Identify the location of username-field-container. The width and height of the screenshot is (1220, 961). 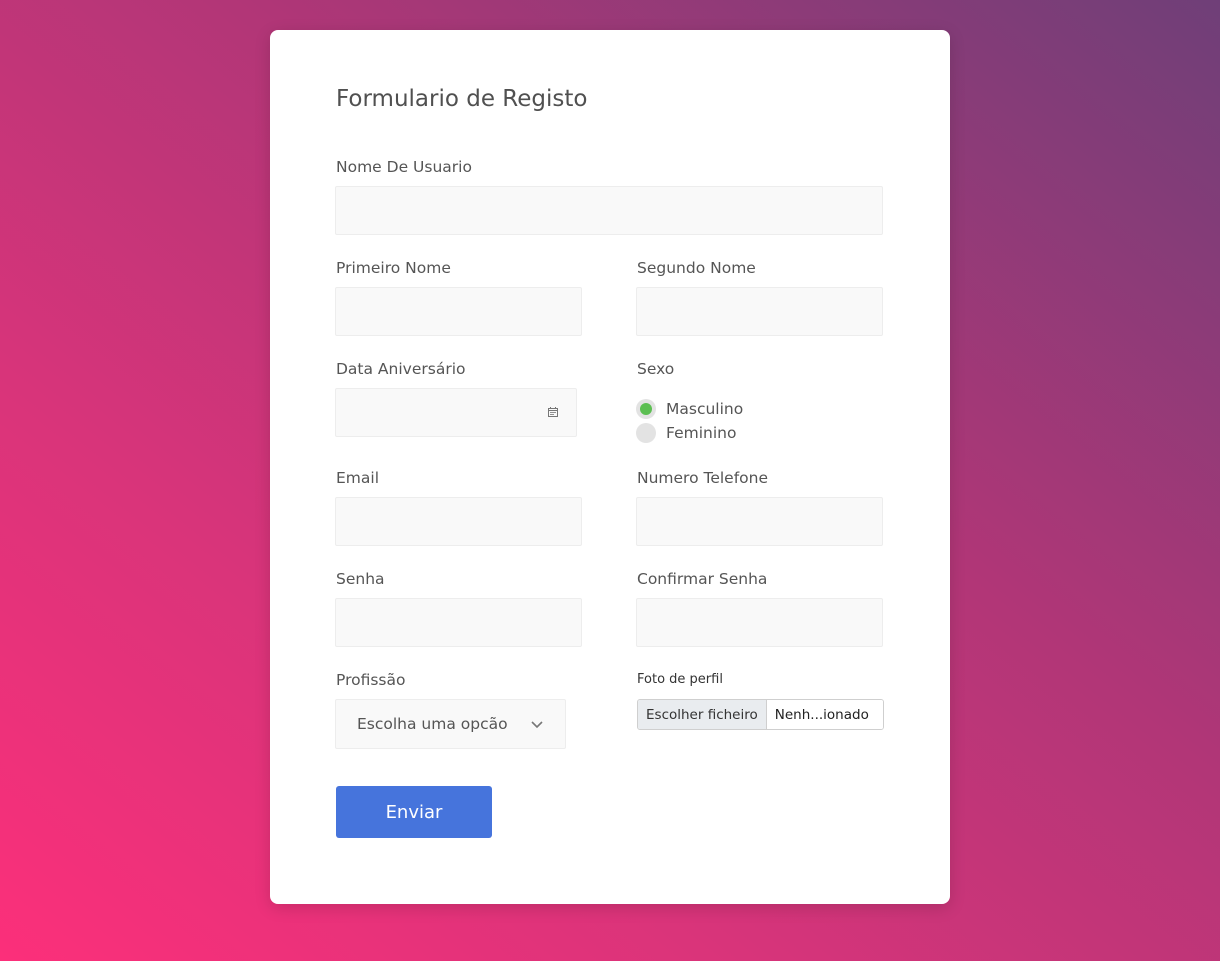
(609, 210).